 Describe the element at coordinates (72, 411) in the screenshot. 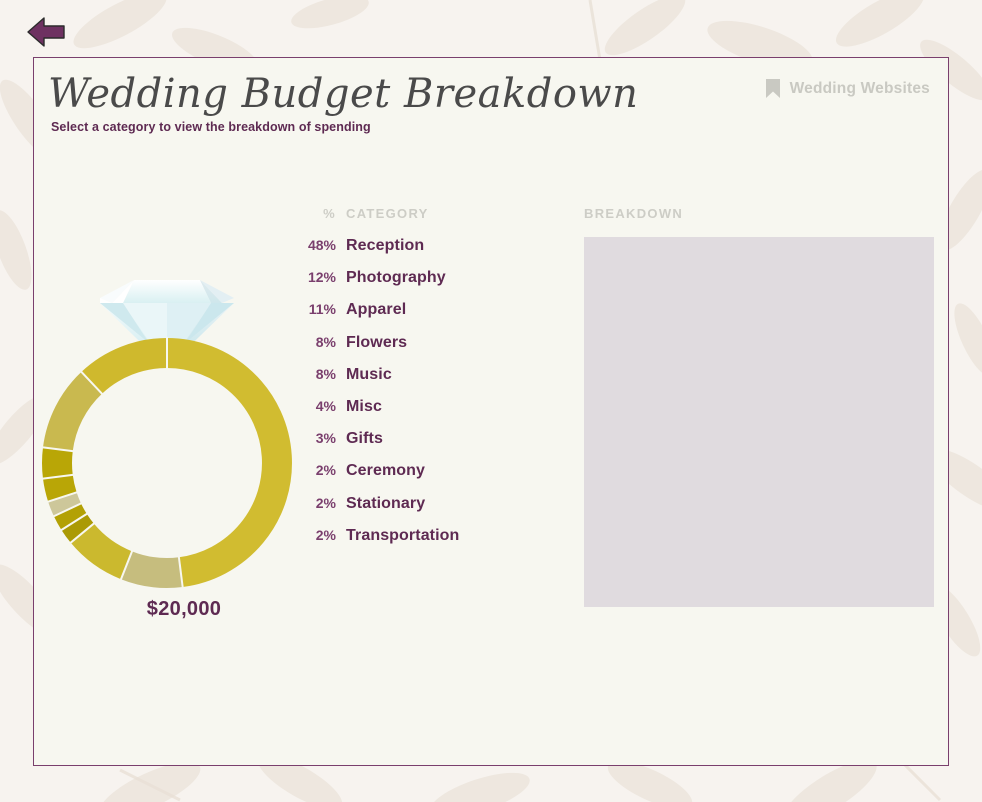

I see `ring-segment-apparel` at that location.